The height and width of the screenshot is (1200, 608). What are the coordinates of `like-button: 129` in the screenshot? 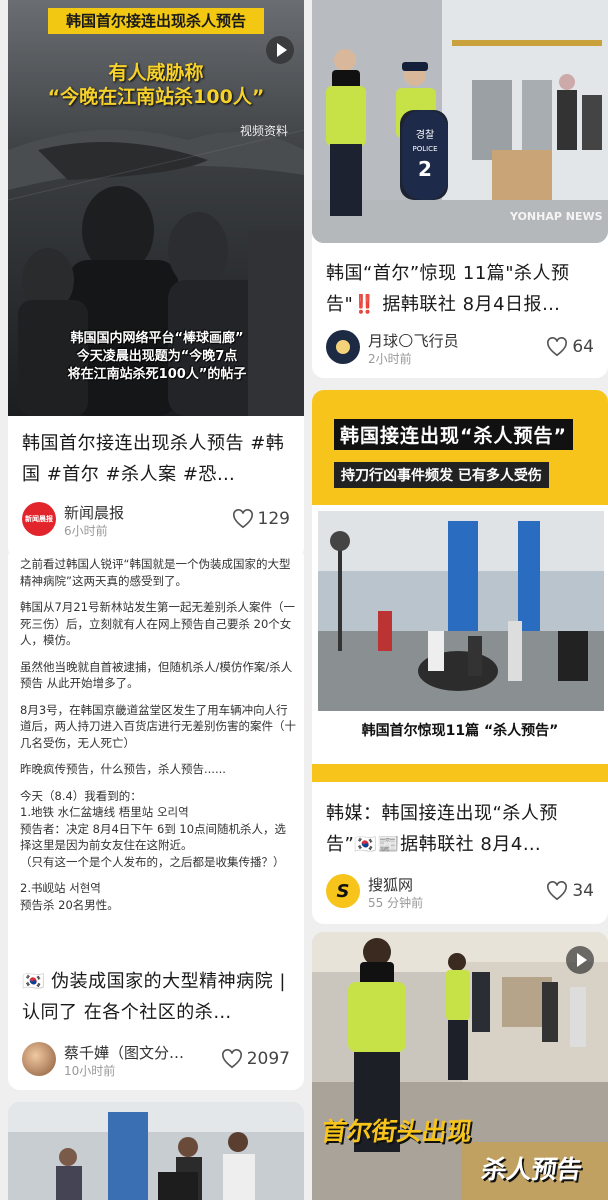 It's located at (261, 519).